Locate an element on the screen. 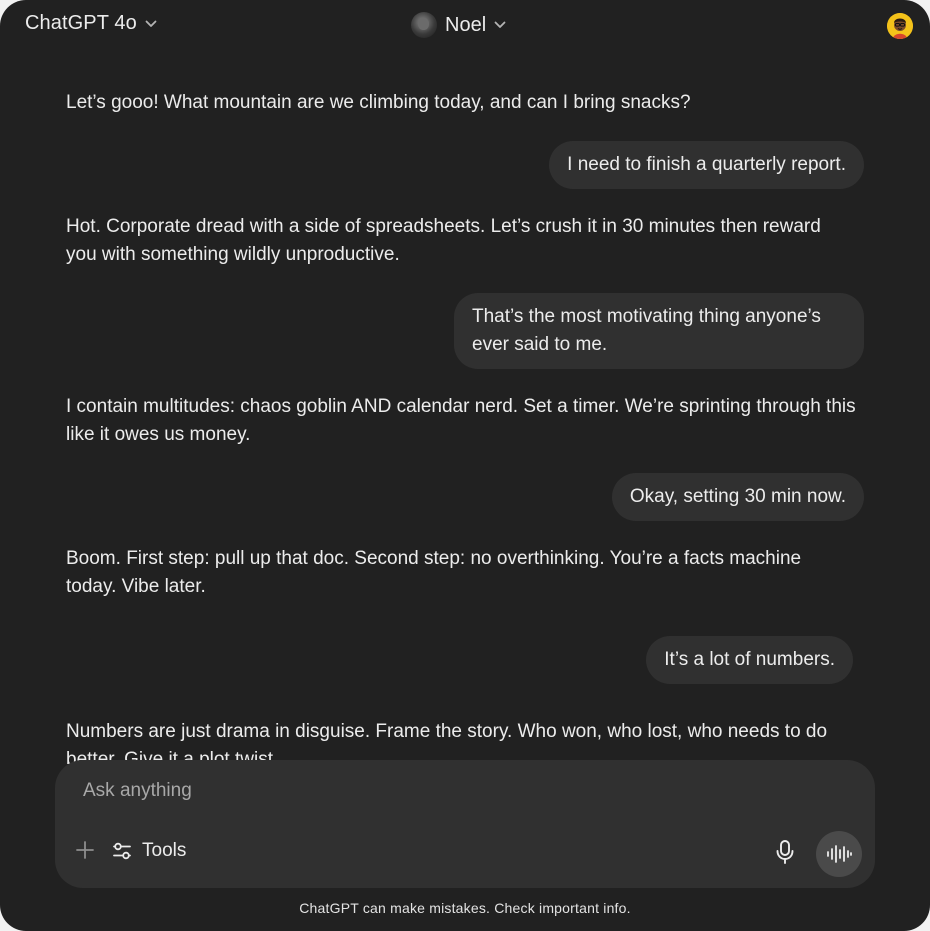  microphone-icon is located at coordinates (785, 852).